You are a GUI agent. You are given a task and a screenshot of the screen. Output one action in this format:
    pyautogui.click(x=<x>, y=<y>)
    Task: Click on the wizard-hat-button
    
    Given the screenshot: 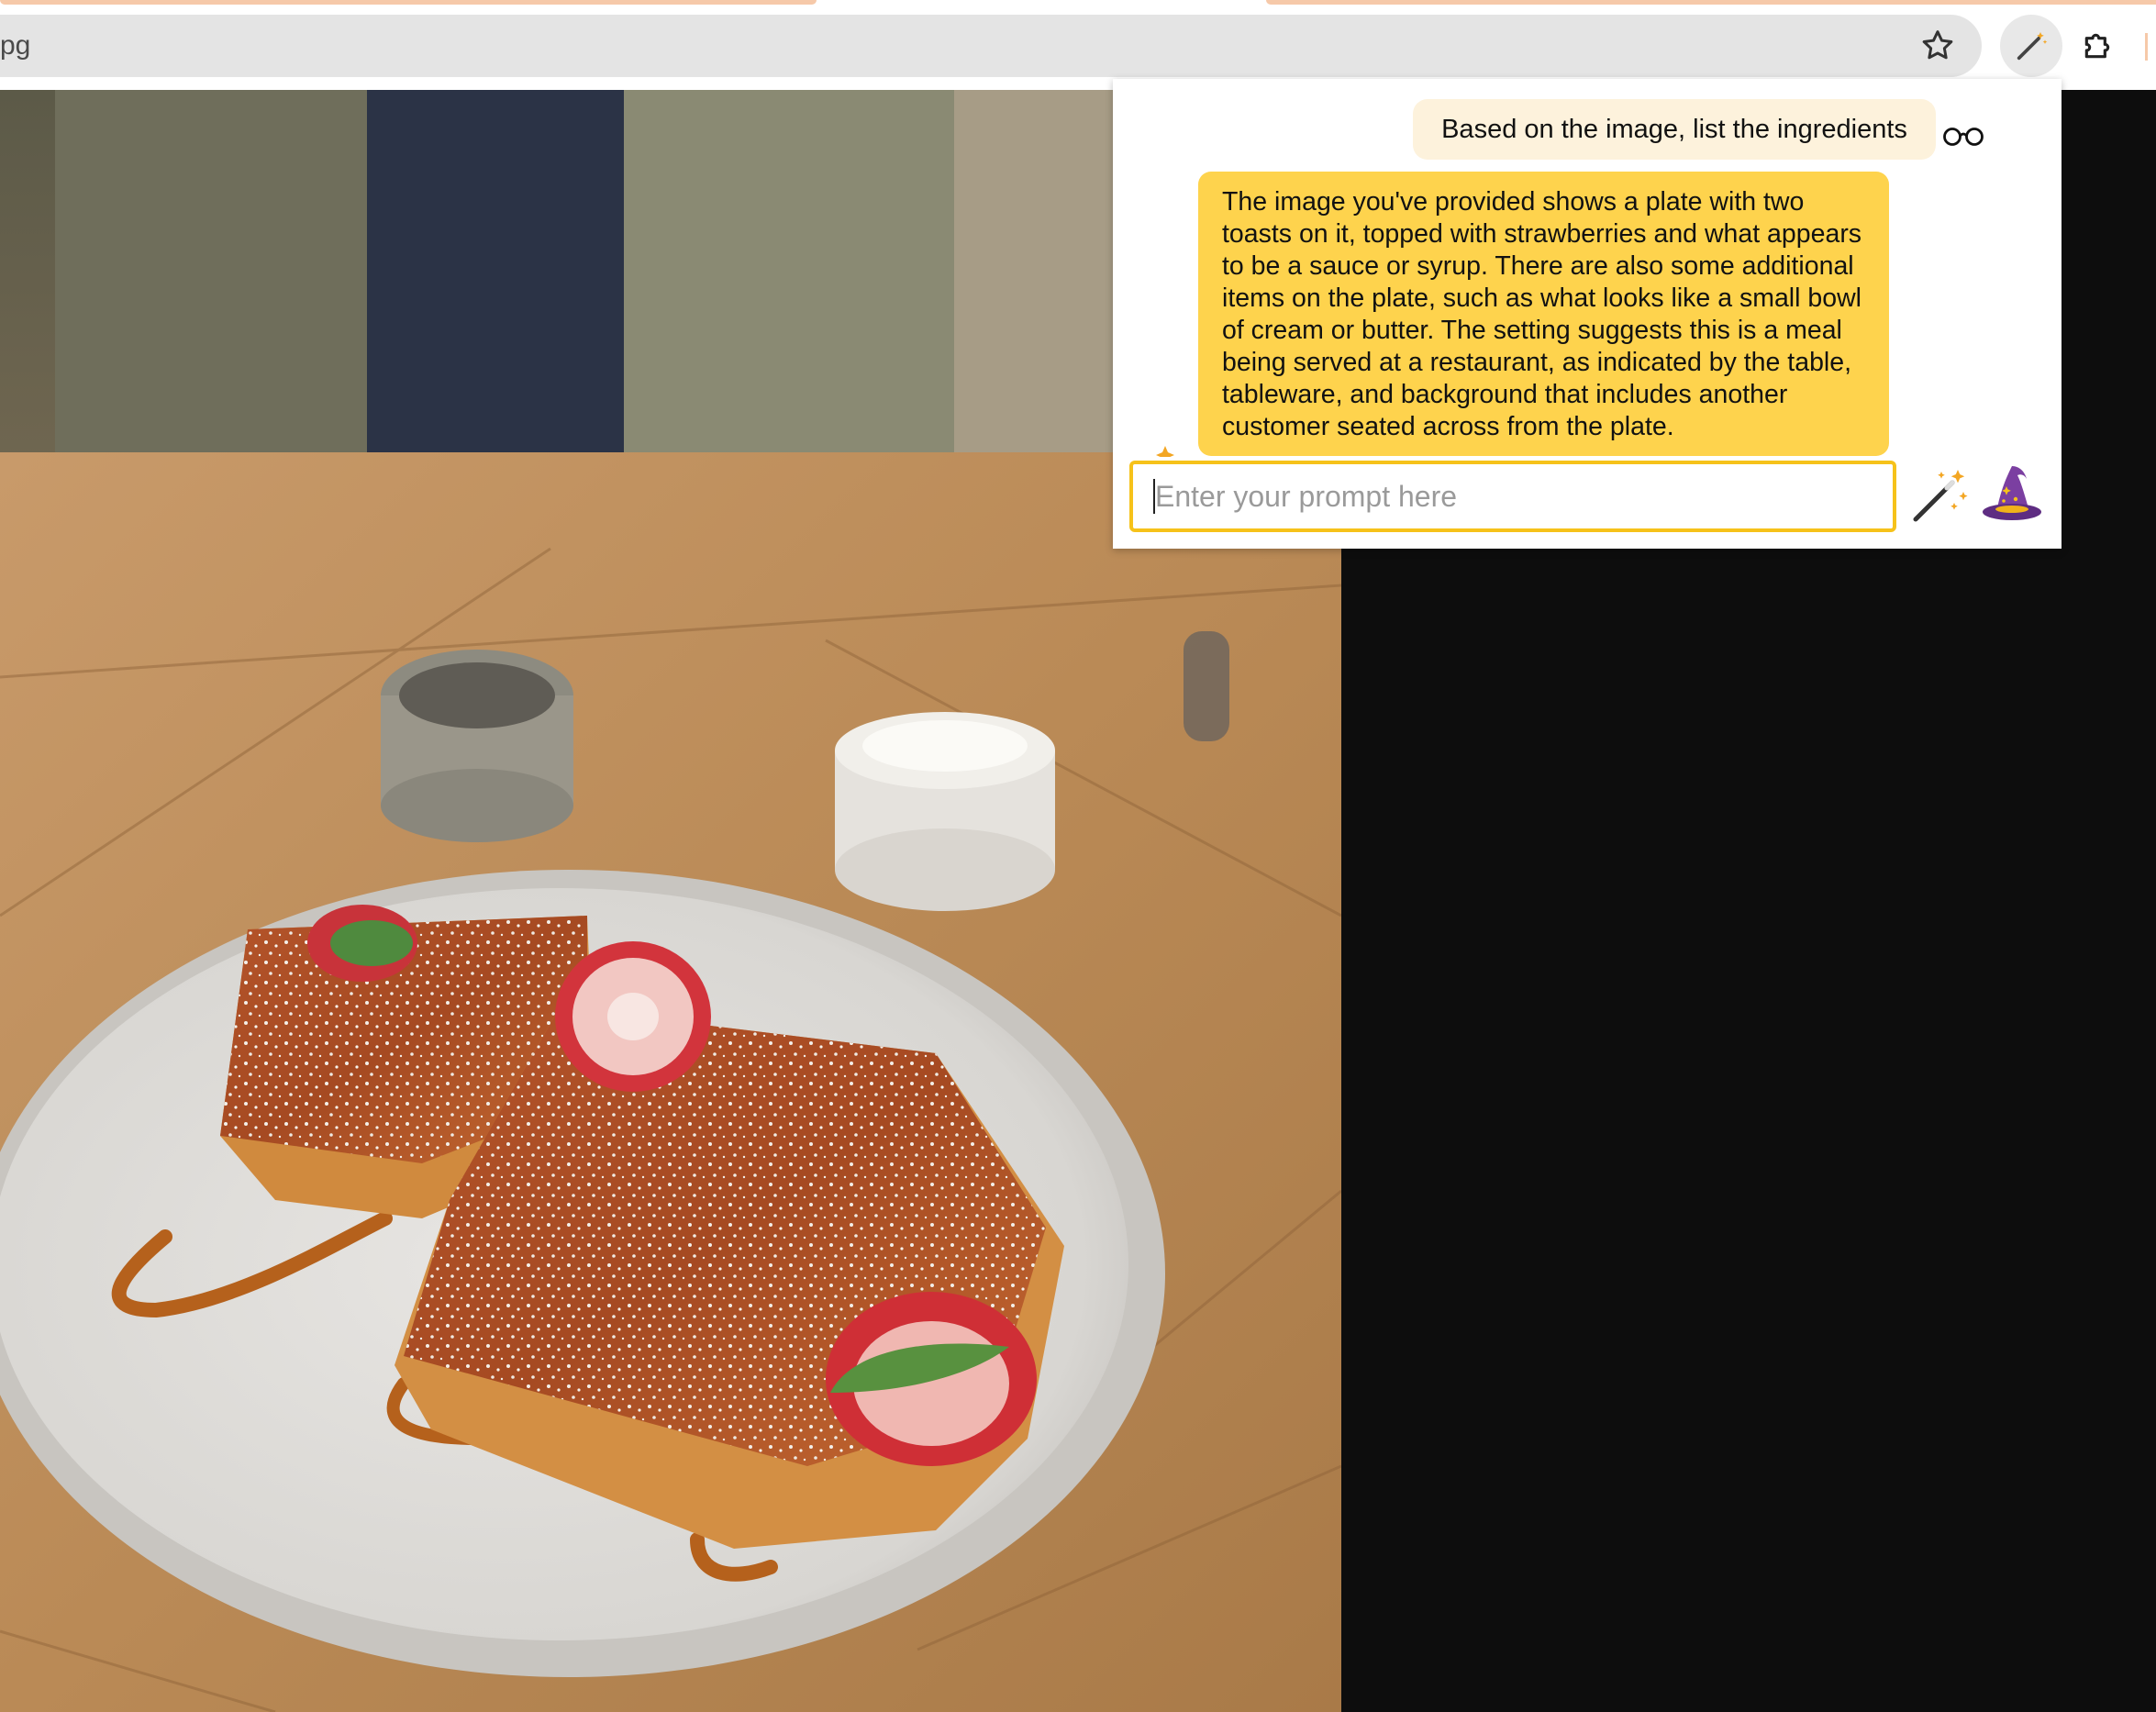 What is the action you would take?
    pyautogui.click(x=2011, y=494)
    